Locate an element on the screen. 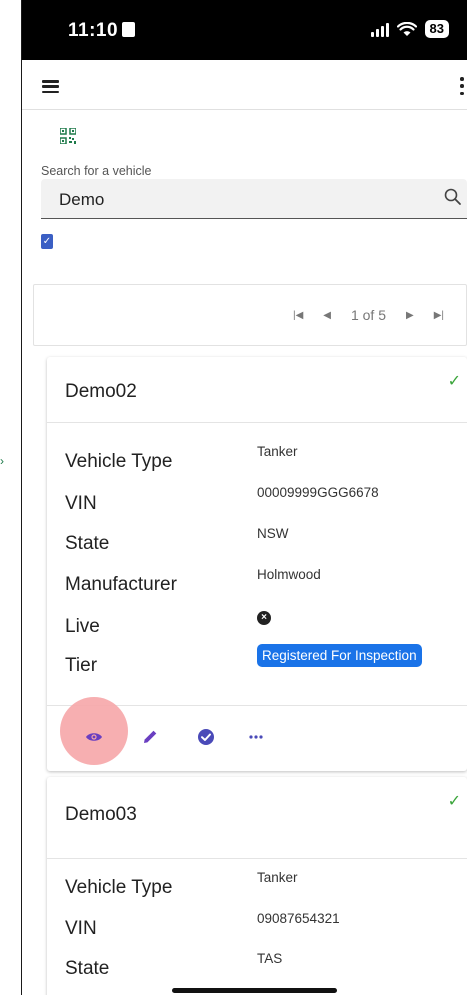  status-time: 11:10 is located at coordinates (102, 31).